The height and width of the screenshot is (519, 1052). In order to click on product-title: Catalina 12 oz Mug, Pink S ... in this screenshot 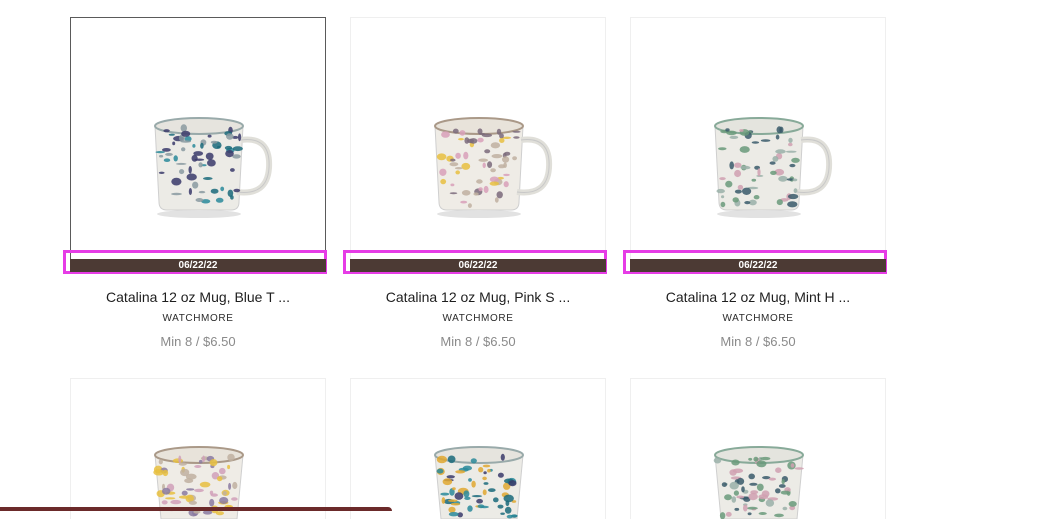, I will do `click(478, 297)`.